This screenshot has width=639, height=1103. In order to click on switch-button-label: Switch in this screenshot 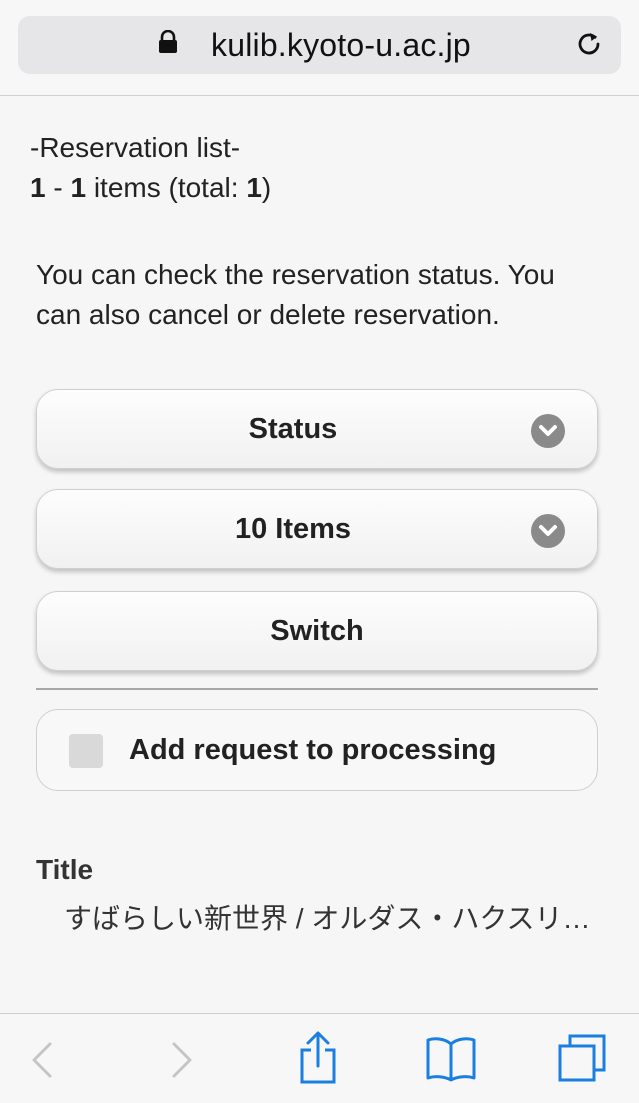, I will do `click(317, 630)`.